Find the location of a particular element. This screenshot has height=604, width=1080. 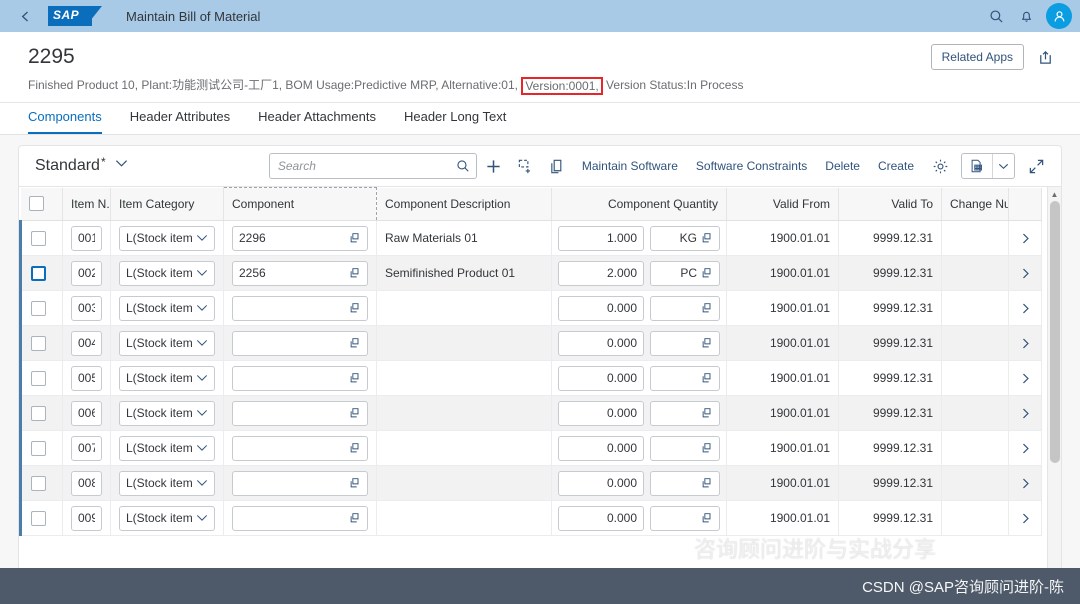

tab-header-long-text: Header Long Text is located at coordinates (455, 121).